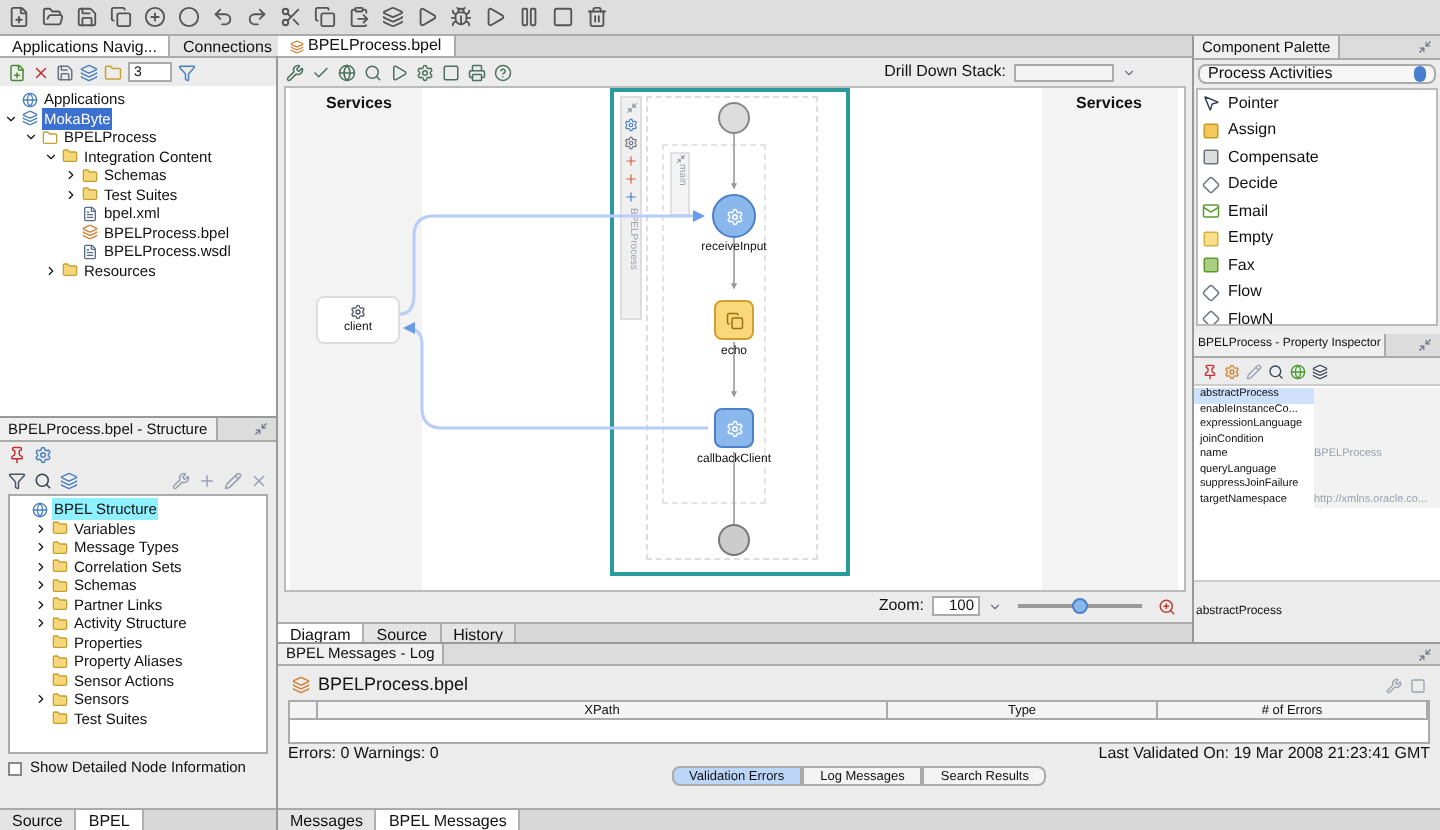 This screenshot has width=1440, height=830. I want to click on tab: Messages, so click(327, 820).